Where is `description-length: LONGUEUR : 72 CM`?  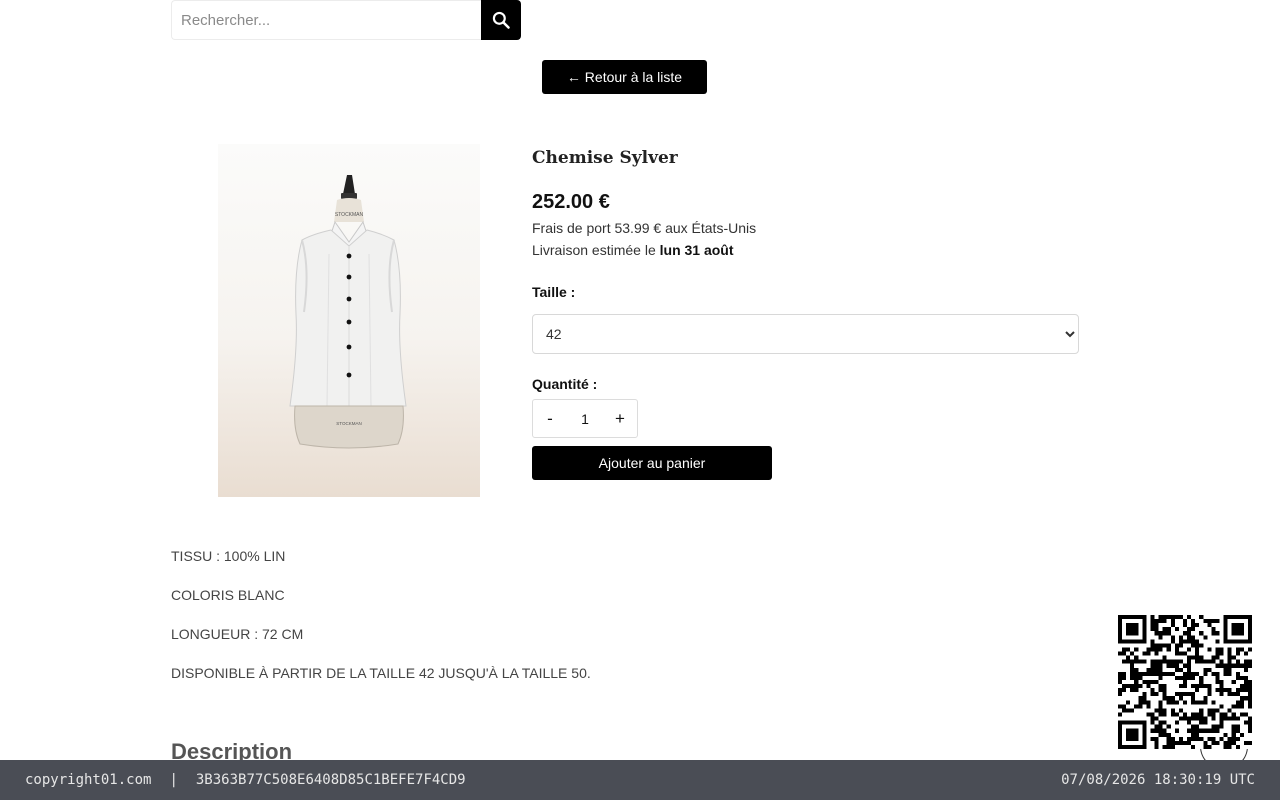 description-length: LONGUEUR : 72 CM is located at coordinates (237, 634).